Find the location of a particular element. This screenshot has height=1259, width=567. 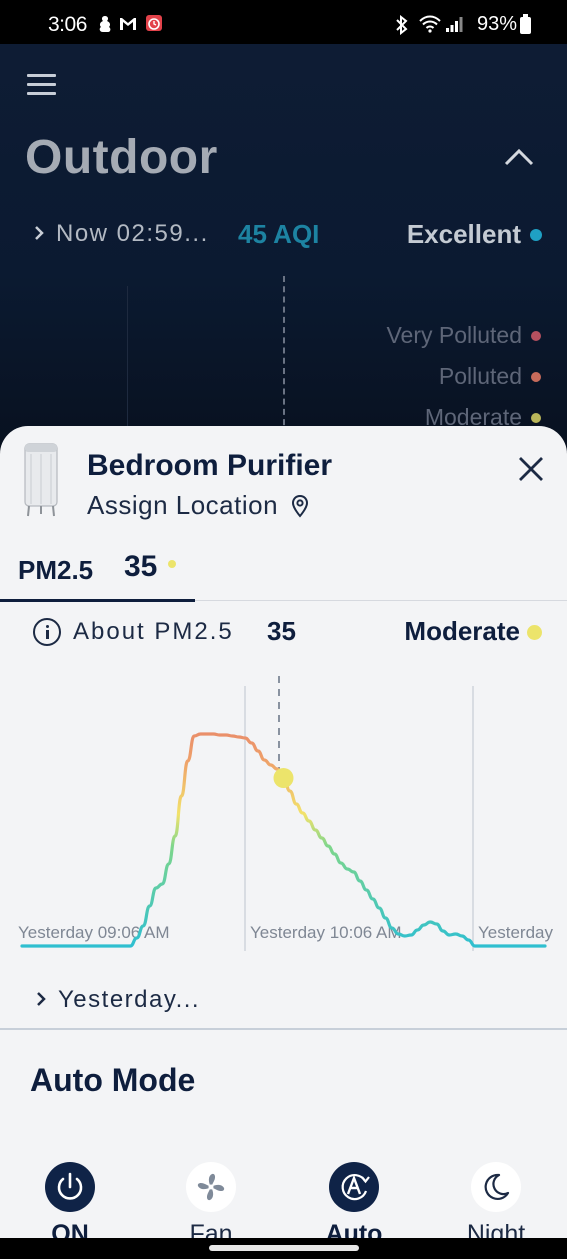

info-icon is located at coordinates (47, 632).